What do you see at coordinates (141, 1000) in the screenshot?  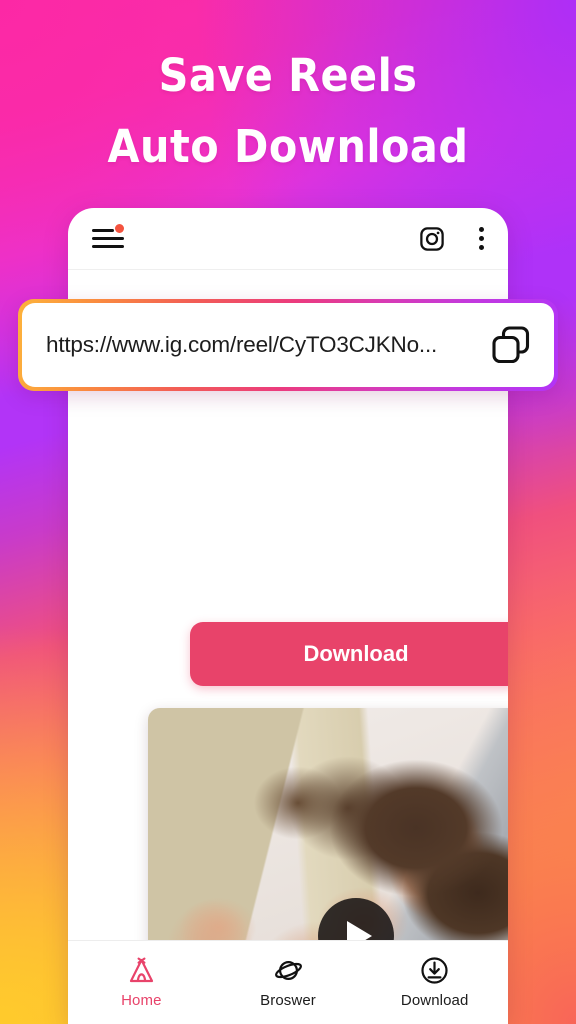 I see `nav-label-home: Home` at bounding box center [141, 1000].